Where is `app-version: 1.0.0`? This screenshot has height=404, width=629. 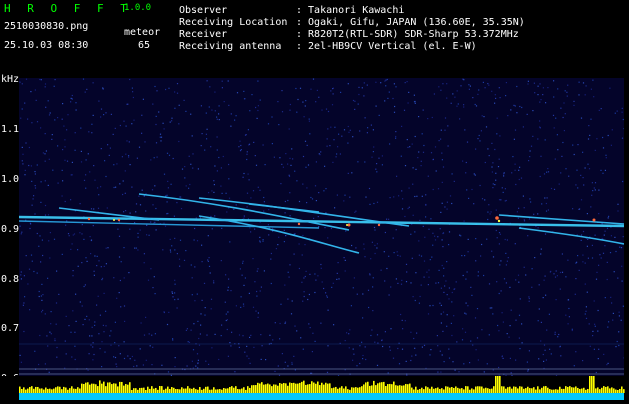
app-version: 1.0.0 is located at coordinates (137, 8).